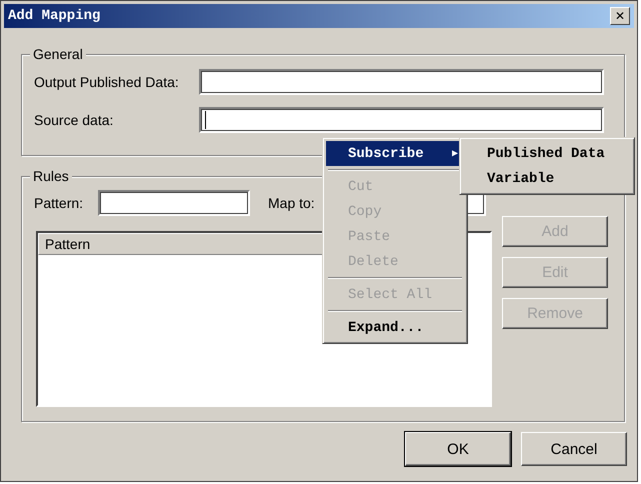 This screenshot has height=484, width=641. Describe the element at coordinates (58, 54) in the screenshot. I see `group-title: General` at that location.